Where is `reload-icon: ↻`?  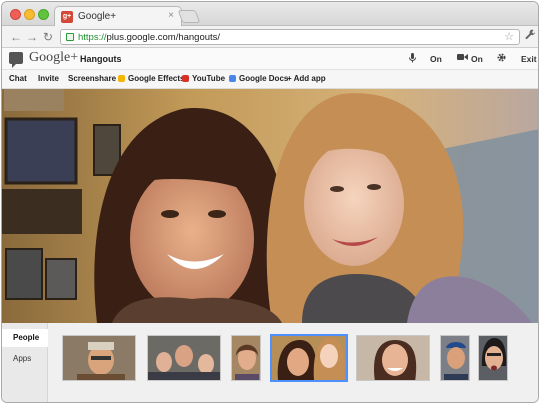
reload-icon: ↻ is located at coordinates (48, 37).